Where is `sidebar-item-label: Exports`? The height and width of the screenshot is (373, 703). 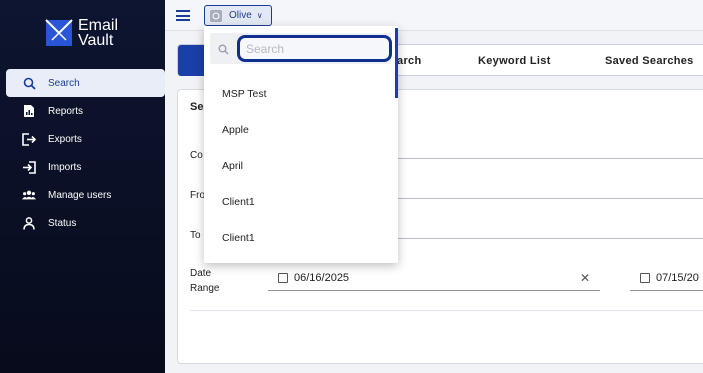 sidebar-item-label: Exports is located at coordinates (65, 139).